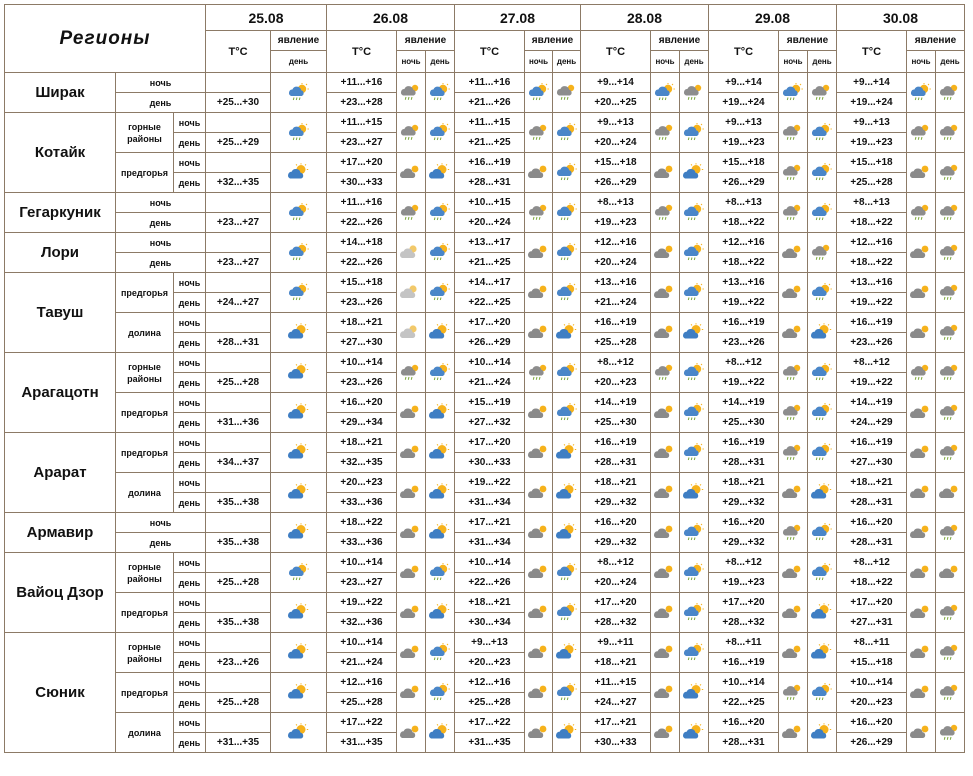 The width and height of the screenshot is (973, 776). What do you see at coordinates (871, 482) in the screenshot?
I see `temp-night: +18...+21` at bounding box center [871, 482].